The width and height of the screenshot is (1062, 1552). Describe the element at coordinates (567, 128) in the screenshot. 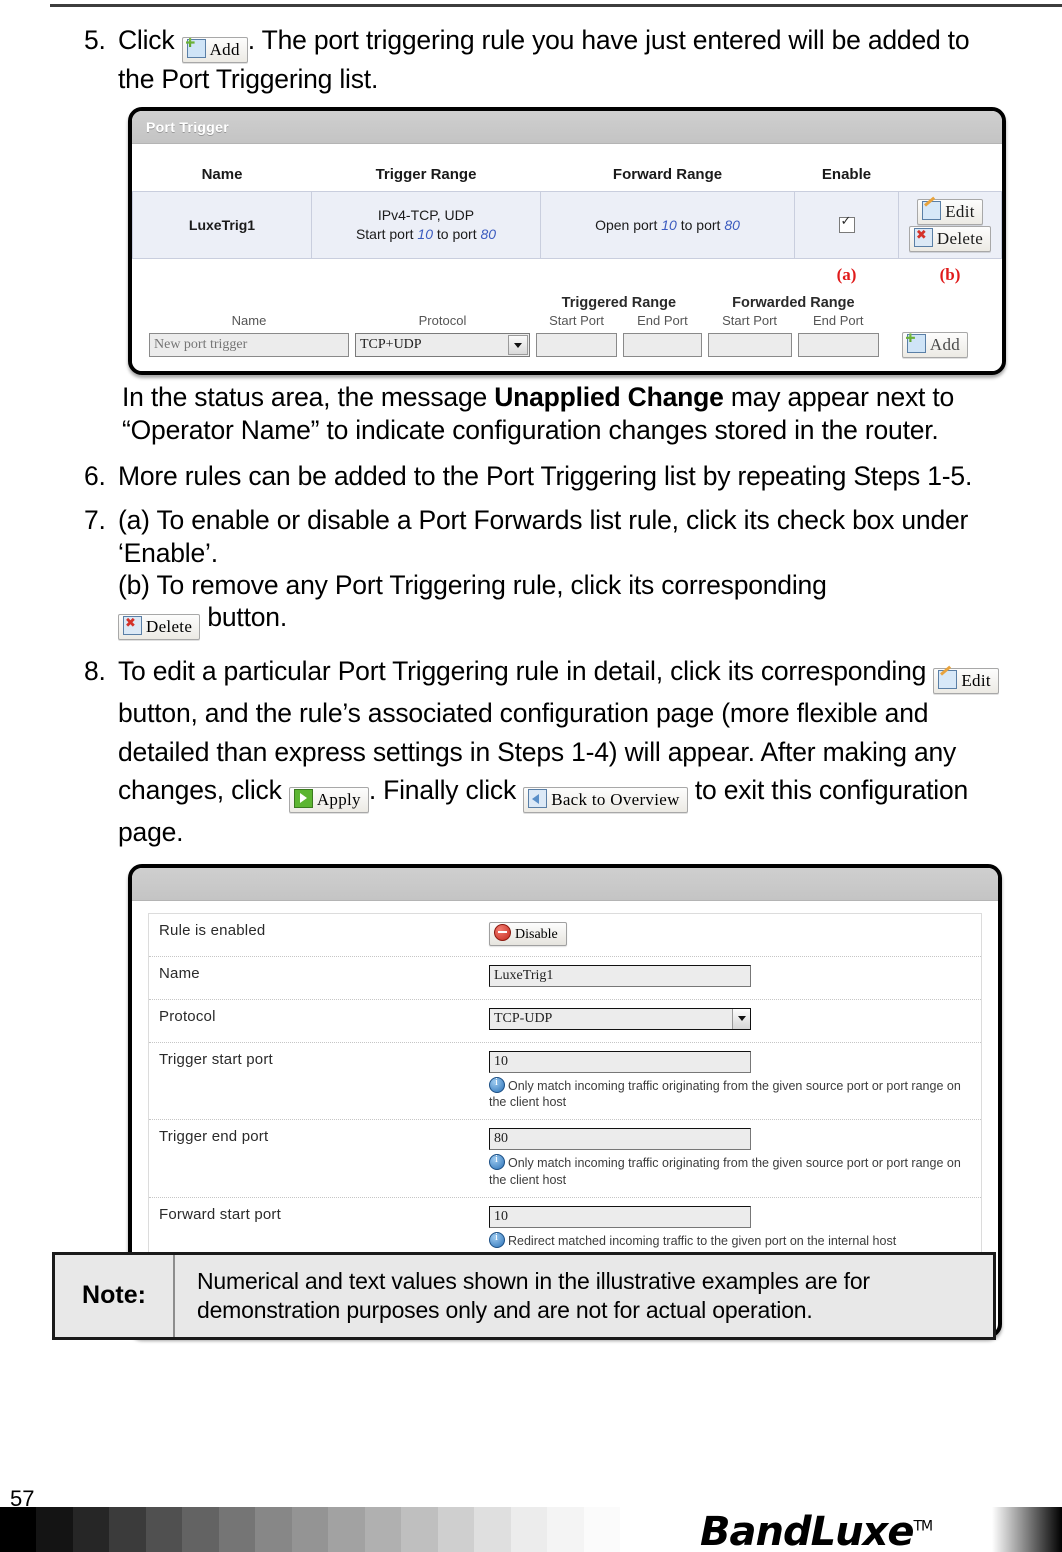

I see `port-trigger-panel-title-bar: Port Trigger` at that location.